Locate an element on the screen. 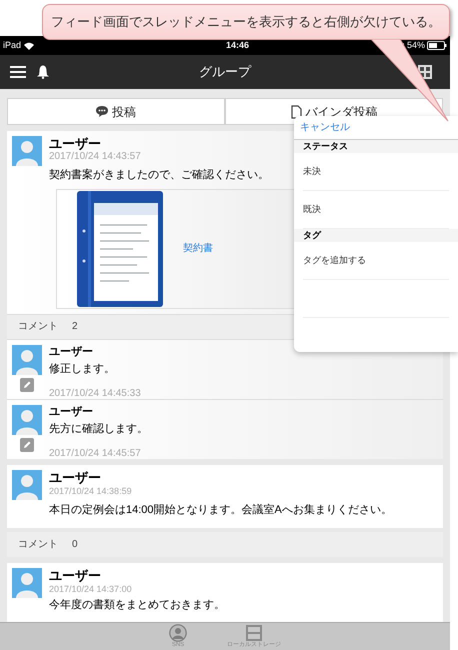 The image size is (458, 650). comment-count: 2 is located at coordinates (75, 327).